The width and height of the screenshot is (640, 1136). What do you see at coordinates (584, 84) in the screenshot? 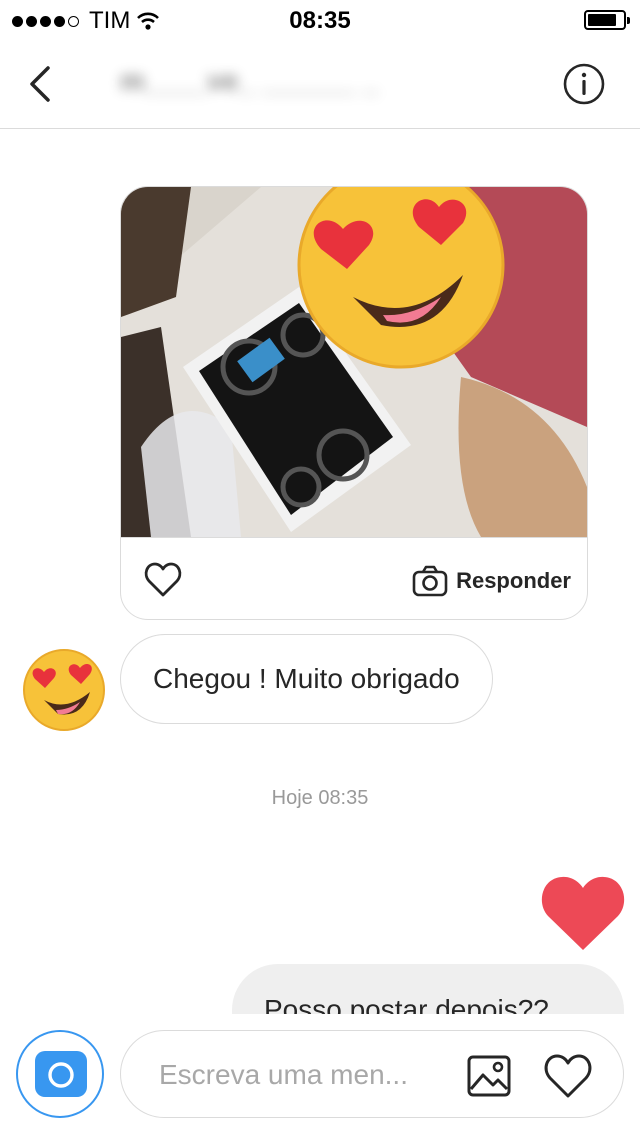
I see `info-icon` at bounding box center [584, 84].